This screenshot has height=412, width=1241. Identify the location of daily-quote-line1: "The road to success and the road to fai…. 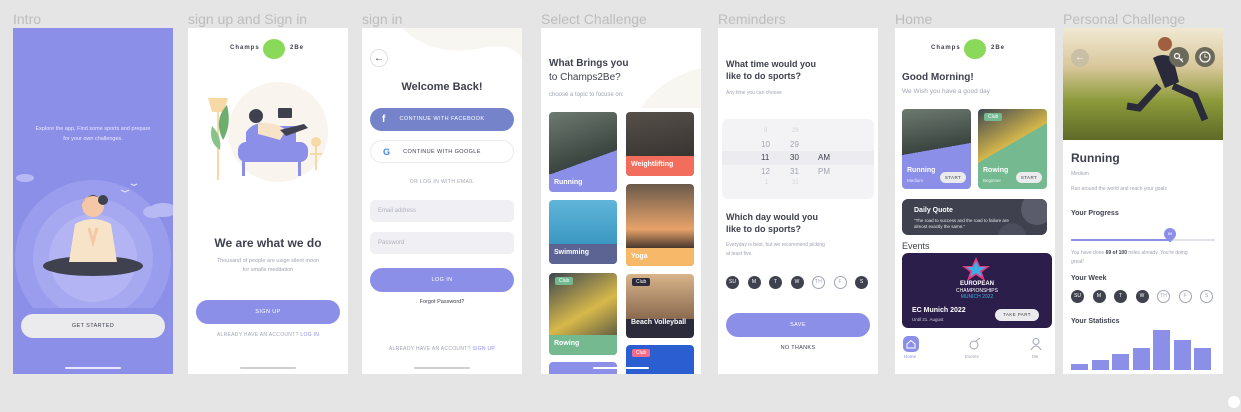
(961, 220).